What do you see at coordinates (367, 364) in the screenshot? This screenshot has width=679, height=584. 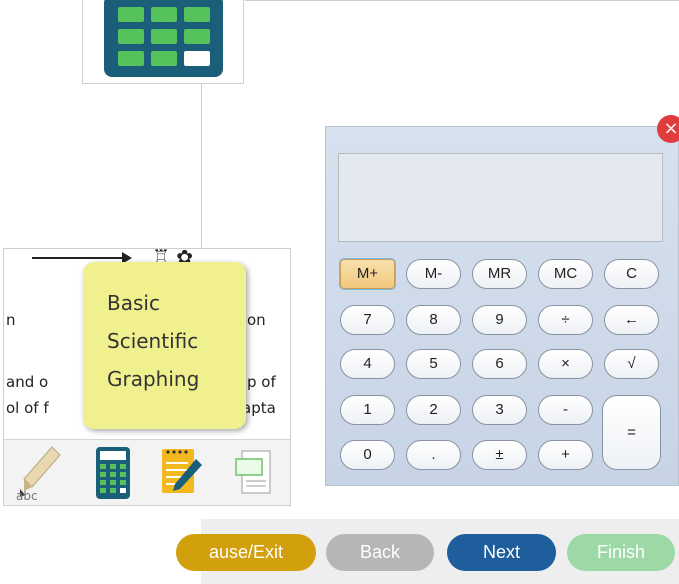 I see `key-4: 4` at bounding box center [367, 364].